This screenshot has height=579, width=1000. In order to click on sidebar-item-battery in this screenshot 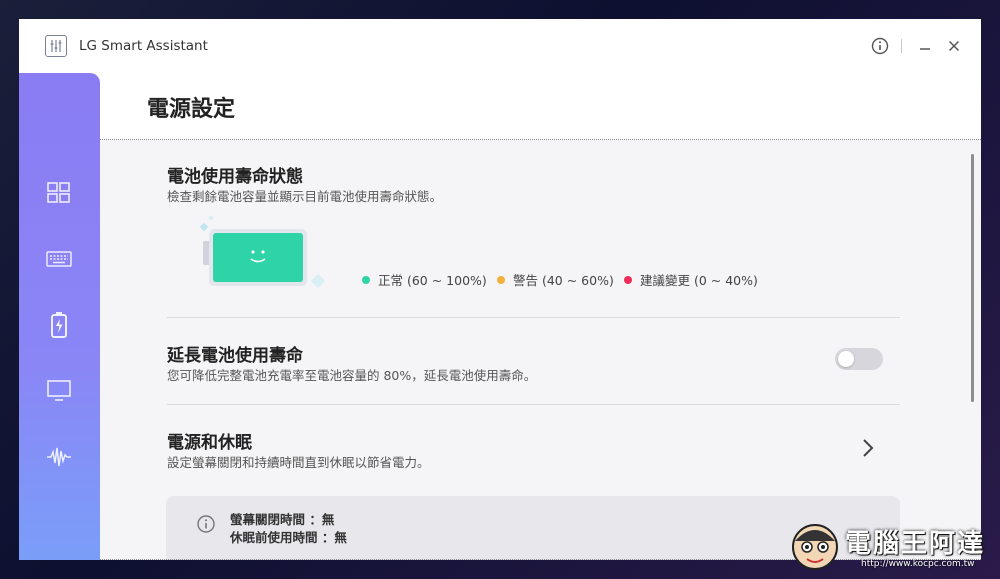, I will do `click(59, 325)`.